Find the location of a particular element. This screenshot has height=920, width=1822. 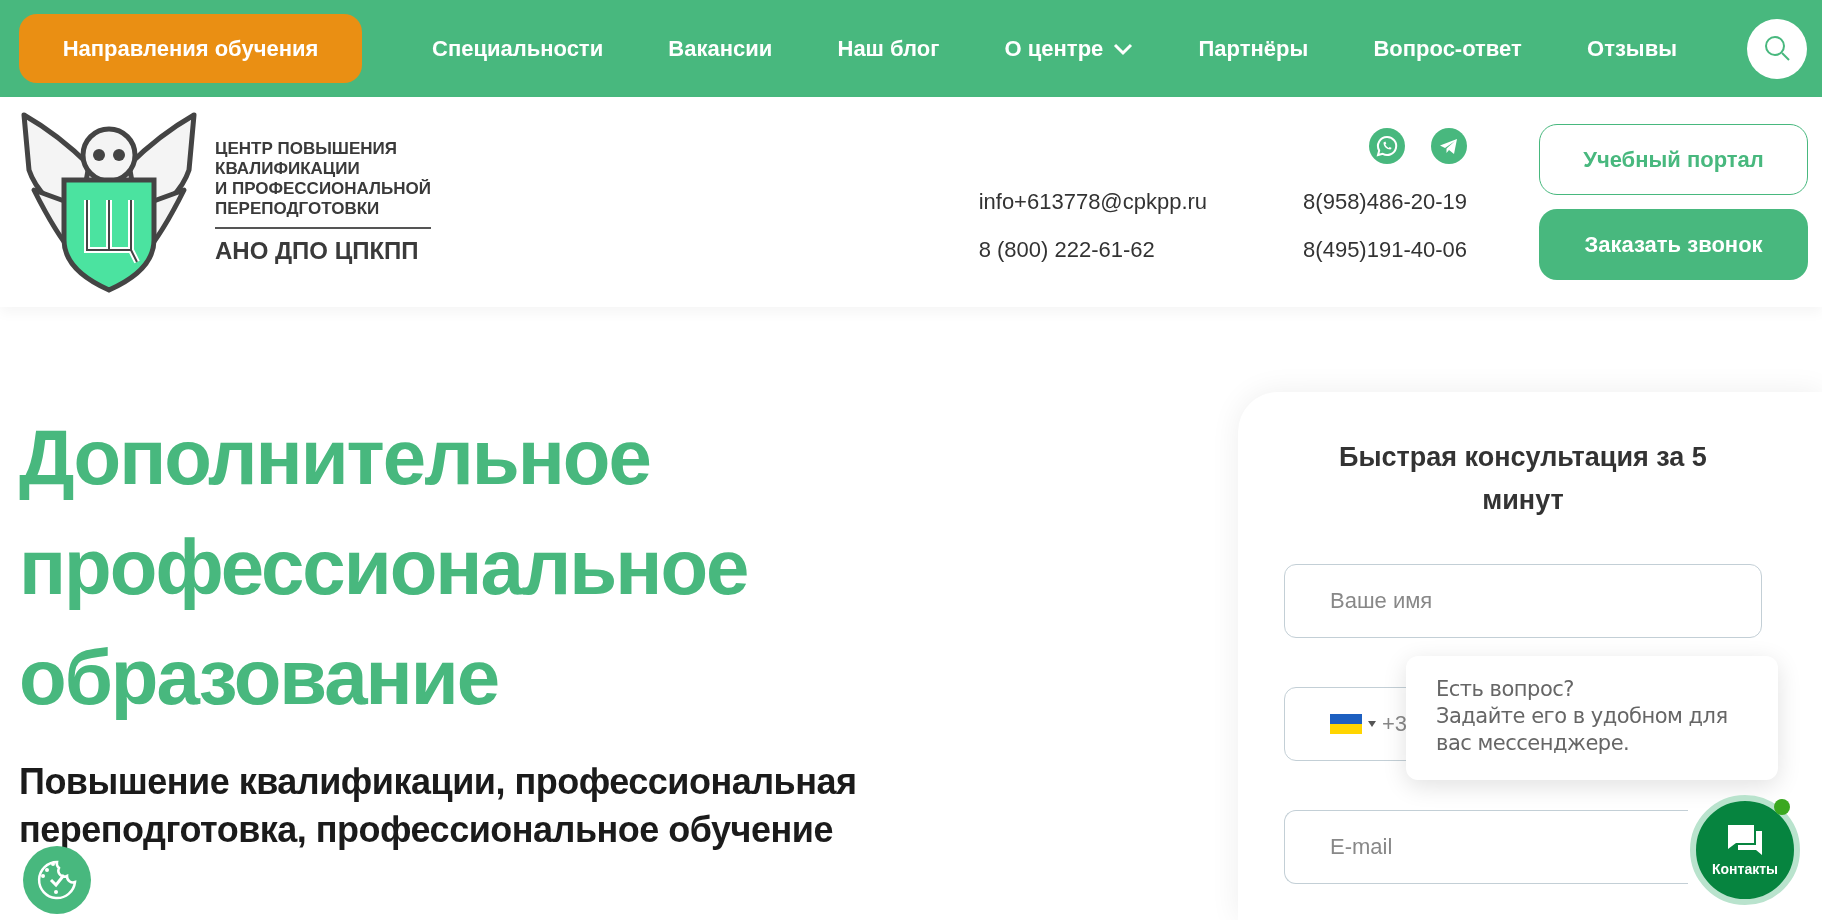

logo-text: КВАЛИФИКАЦИИ is located at coordinates (288, 169).